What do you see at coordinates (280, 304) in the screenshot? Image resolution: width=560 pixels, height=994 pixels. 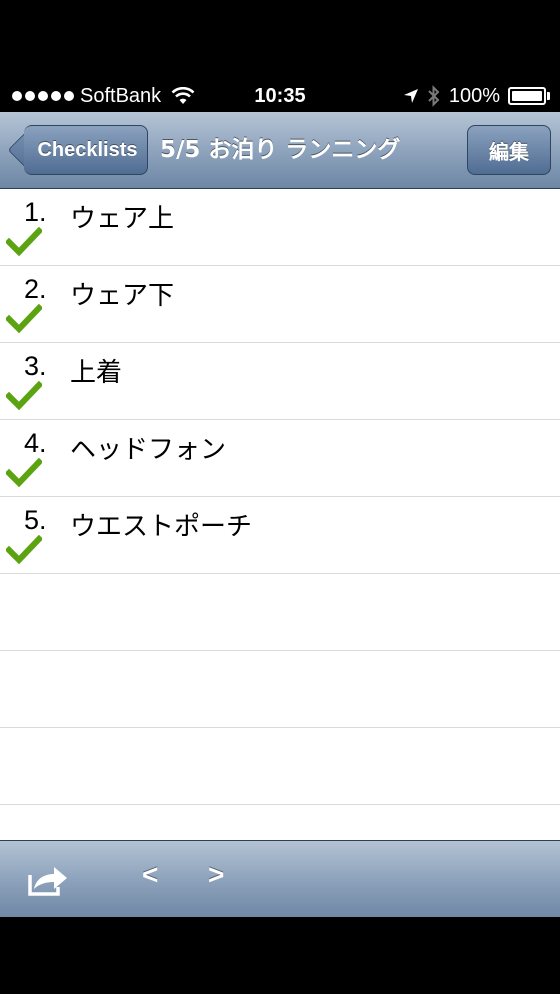 I see `list-item: 2. ウェア下` at bounding box center [280, 304].